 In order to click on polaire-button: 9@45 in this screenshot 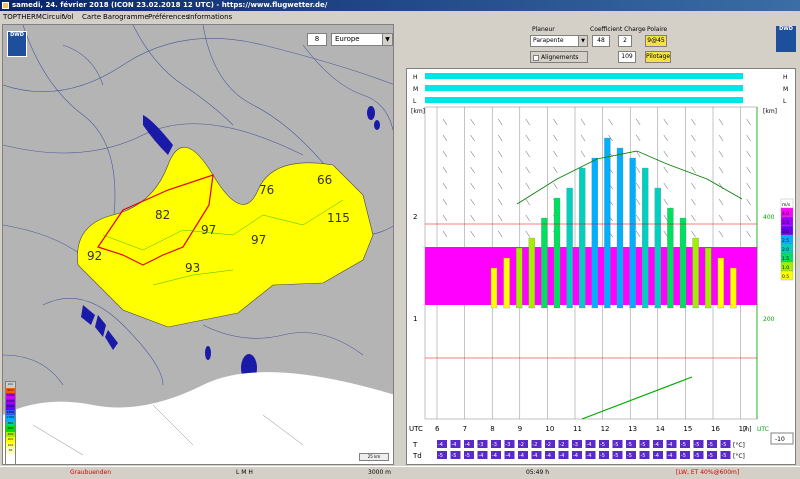, I will do `click(656, 41)`.